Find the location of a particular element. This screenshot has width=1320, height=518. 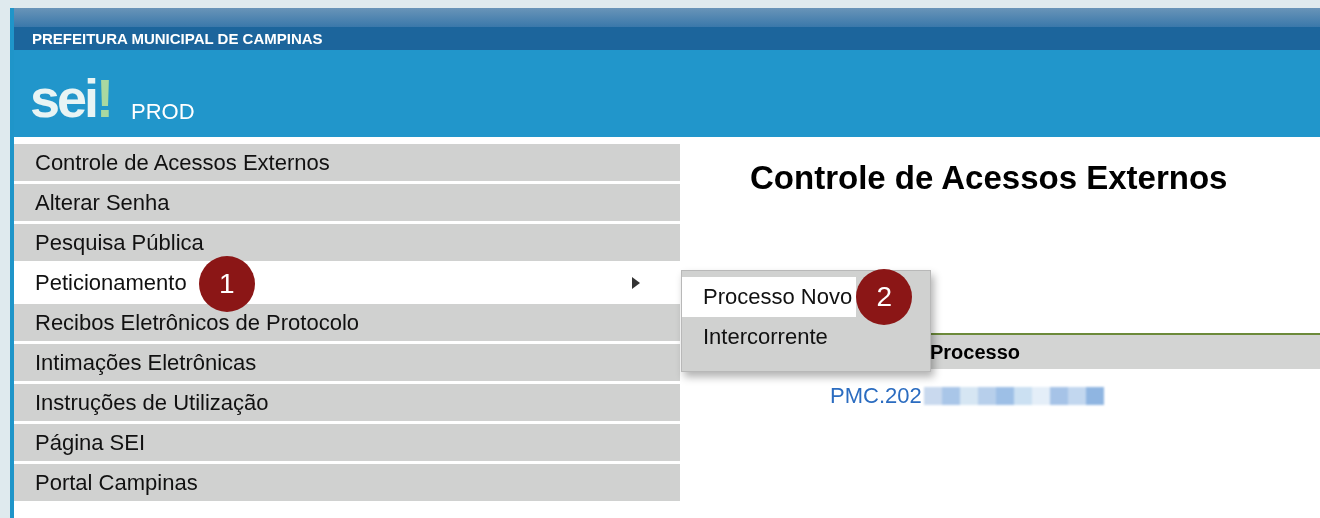

menu-item: Instruções de Utilização is located at coordinates (347, 402).